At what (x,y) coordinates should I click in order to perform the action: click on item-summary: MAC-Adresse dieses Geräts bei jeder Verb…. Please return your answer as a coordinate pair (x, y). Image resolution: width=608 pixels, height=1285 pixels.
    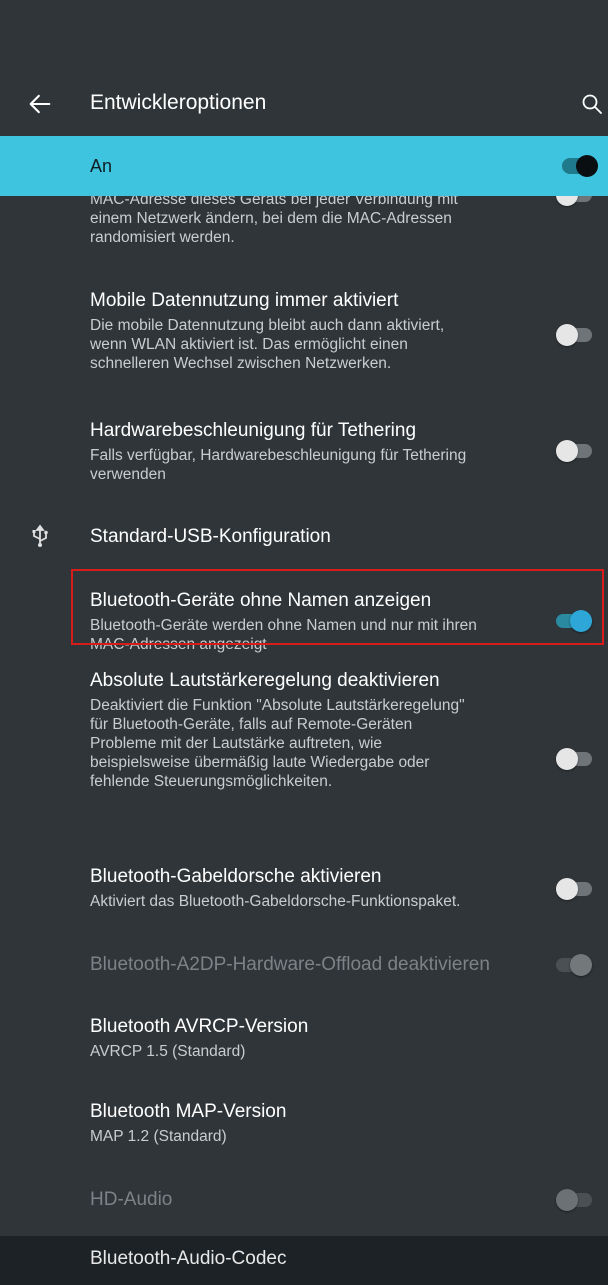
    Looking at the image, I should click on (310, 221).